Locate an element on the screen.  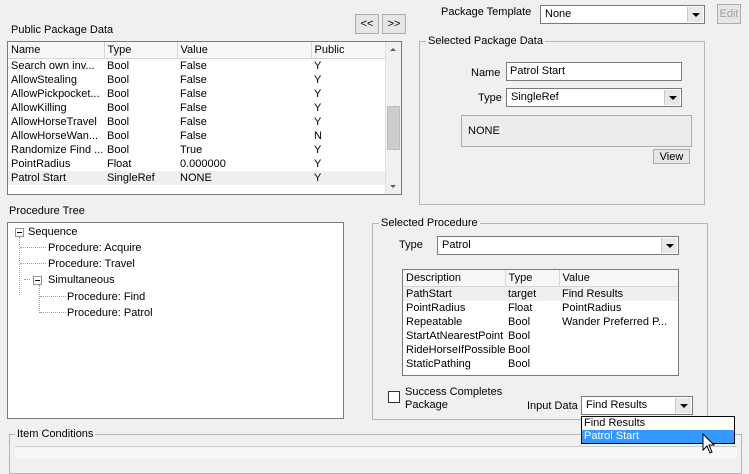
cell-value: PointRadius is located at coordinates (592, 308).